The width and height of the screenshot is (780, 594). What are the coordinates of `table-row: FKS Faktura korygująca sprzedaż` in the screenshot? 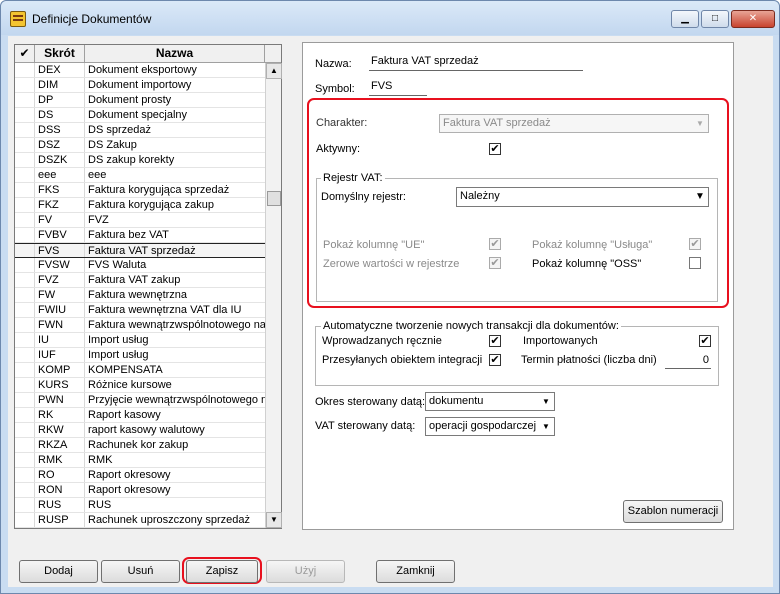 It's located at (140, 190).